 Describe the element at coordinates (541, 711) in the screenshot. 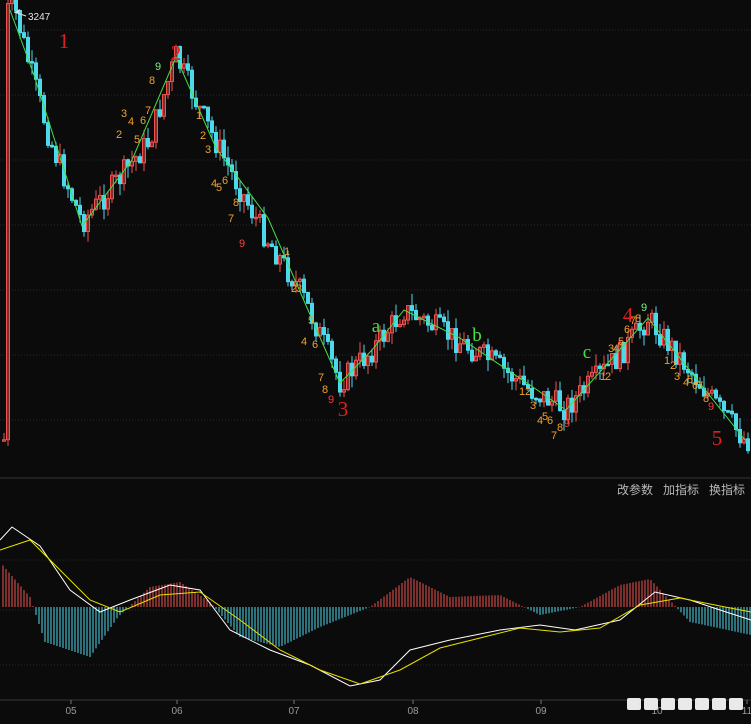

I see `month-label-09: 09` at that location.